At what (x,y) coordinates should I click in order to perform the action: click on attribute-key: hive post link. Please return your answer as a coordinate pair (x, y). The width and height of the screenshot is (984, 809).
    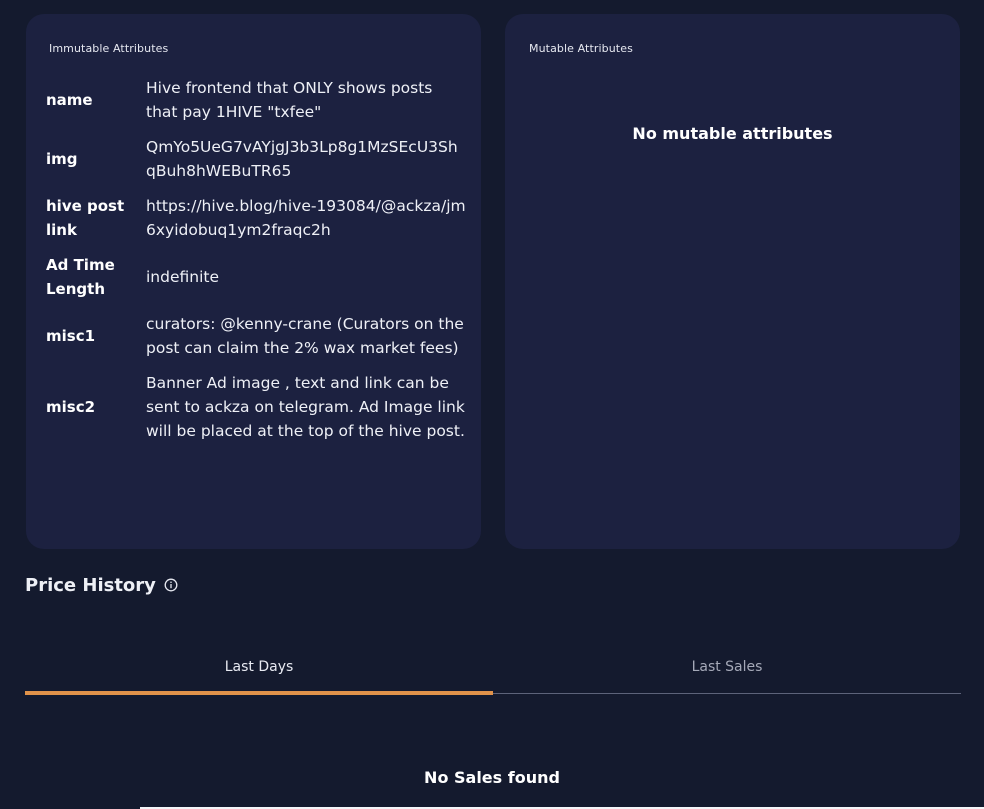
    Looking at the image, I should click on (85, 218).